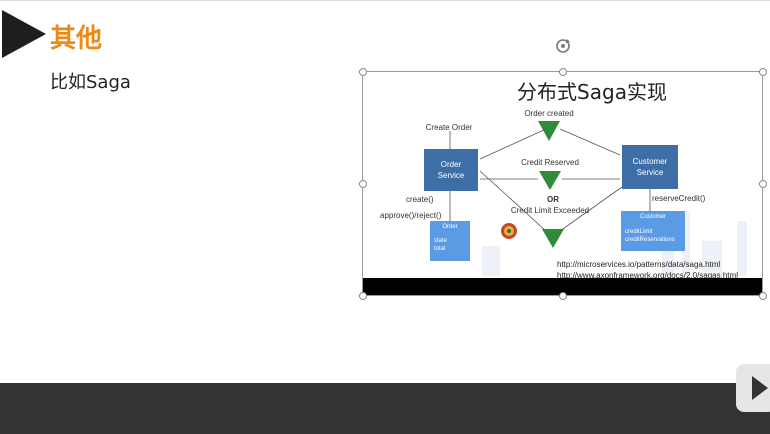 This screenshot has width=770, height=434. Describe the element at coordinates (563, 72) in the screenshot. I see `resize-handle-top` at that location.